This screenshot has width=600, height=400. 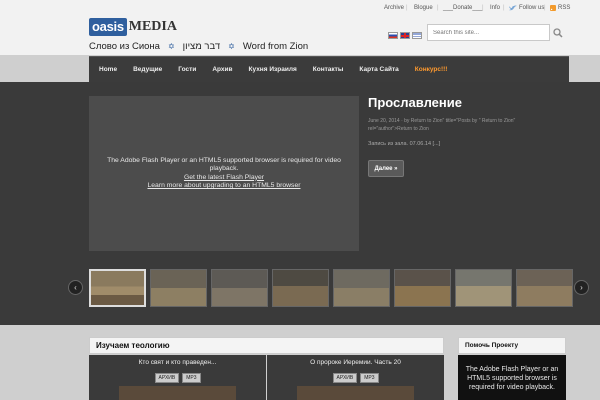 I want to click on search-icon, so click(x=558, y=33).